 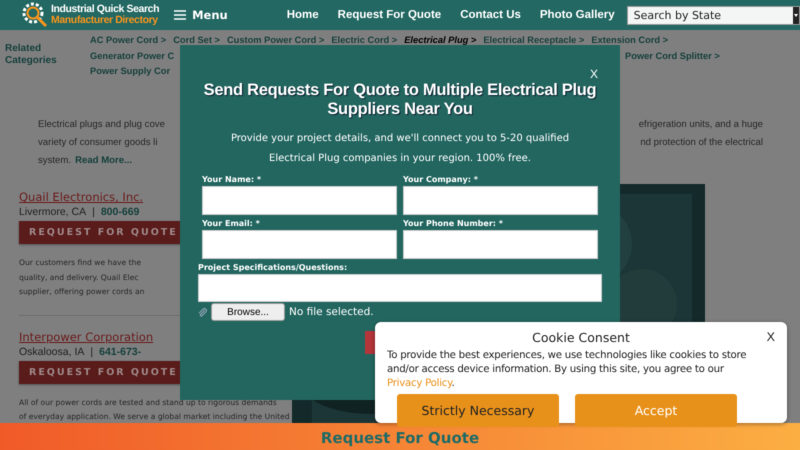 I want to click on field-label: Your Email: *, so click(x=231, y=223).